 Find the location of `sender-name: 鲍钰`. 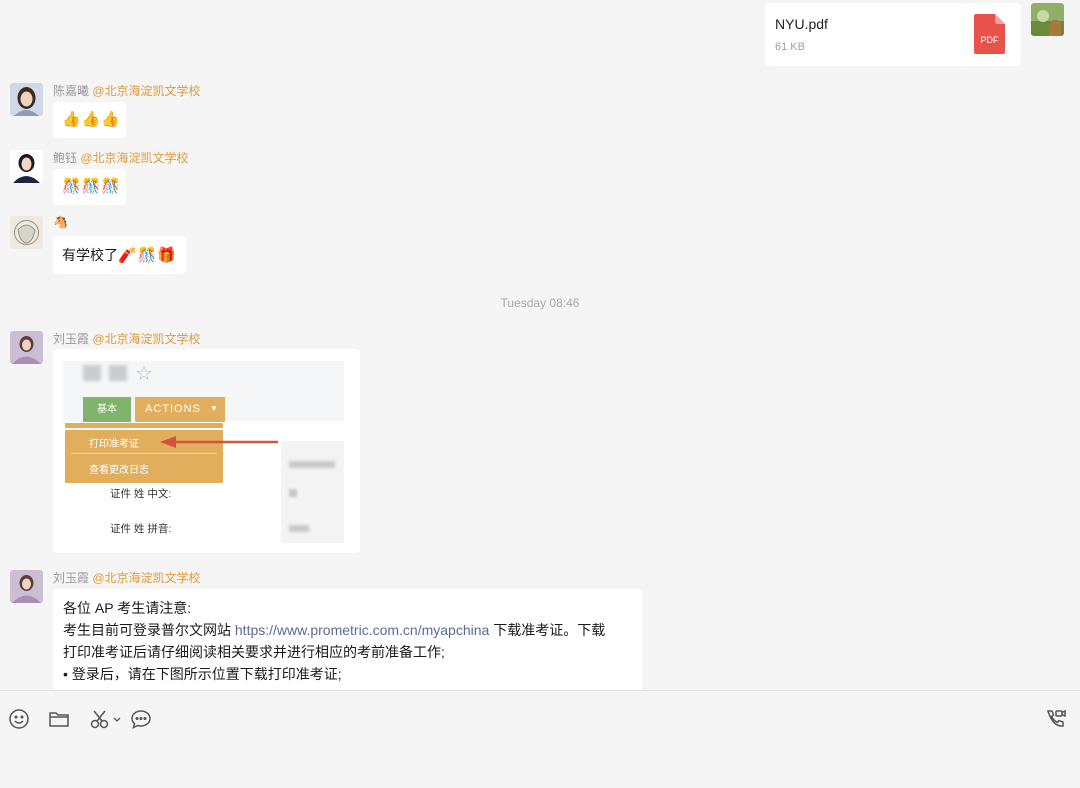

sender-name: 鲍钰 is located at coordinates (65, 158).